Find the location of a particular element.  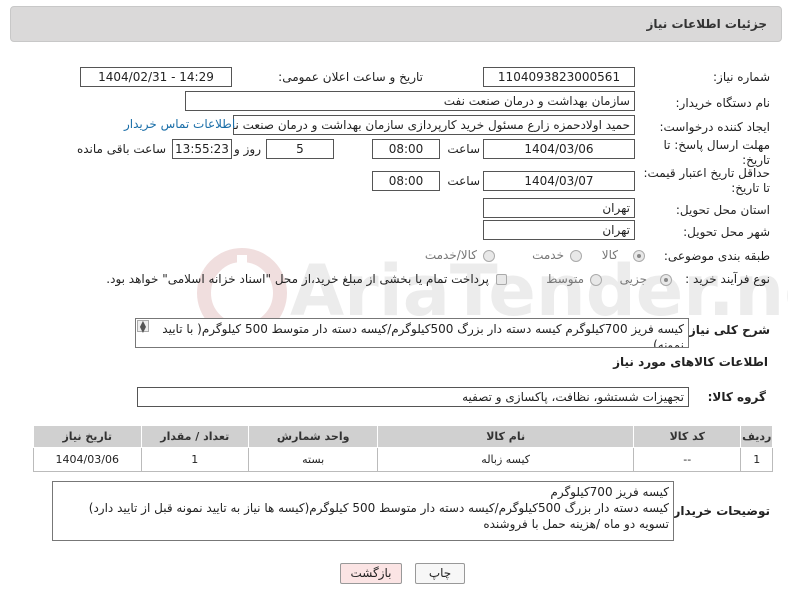

category-radio-goods is located at coordinates (639, 256).